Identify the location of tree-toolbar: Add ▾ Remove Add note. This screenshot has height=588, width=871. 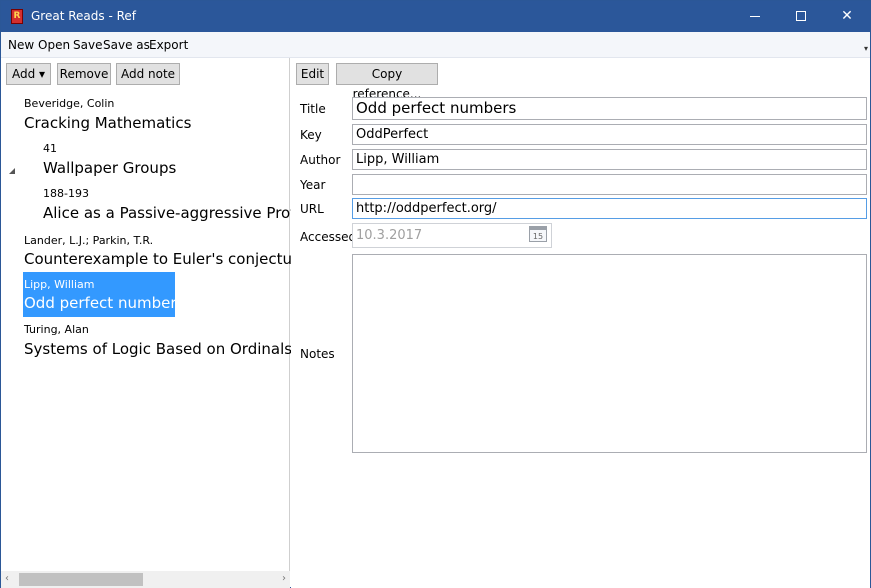
(145, 74).